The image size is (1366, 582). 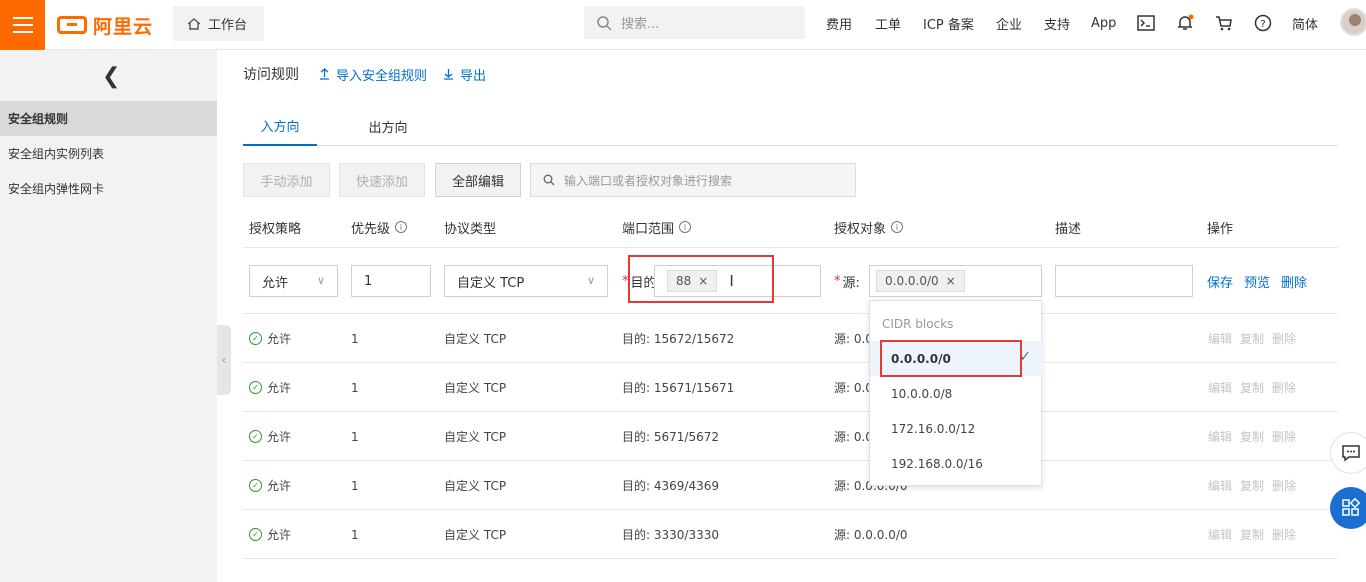 I want to click on workbench-button: 工作台, so click(x=218, y=23).